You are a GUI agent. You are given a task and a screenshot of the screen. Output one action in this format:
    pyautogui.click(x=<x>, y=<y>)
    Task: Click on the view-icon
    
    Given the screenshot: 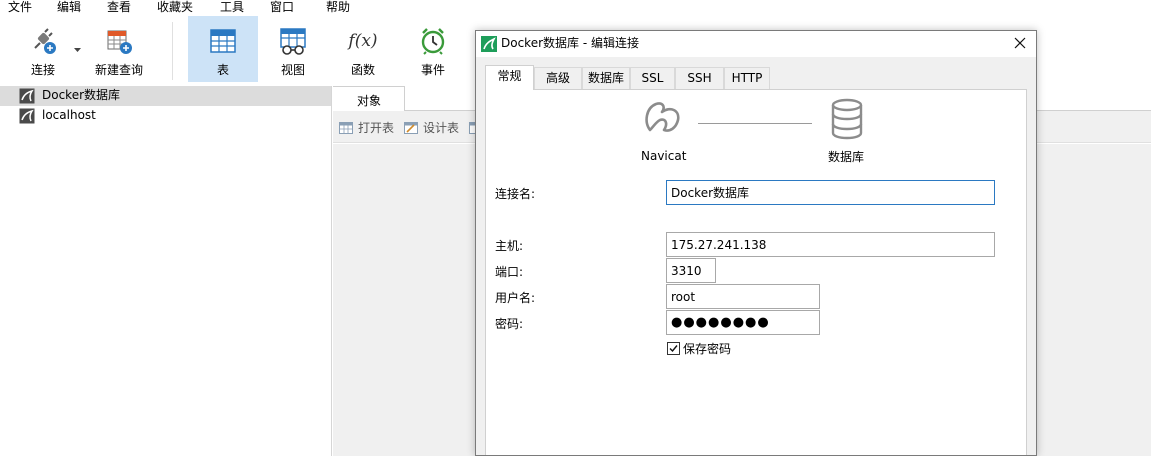 What is the action you would take?
    pyautogui.click(x=293, y=41)
    